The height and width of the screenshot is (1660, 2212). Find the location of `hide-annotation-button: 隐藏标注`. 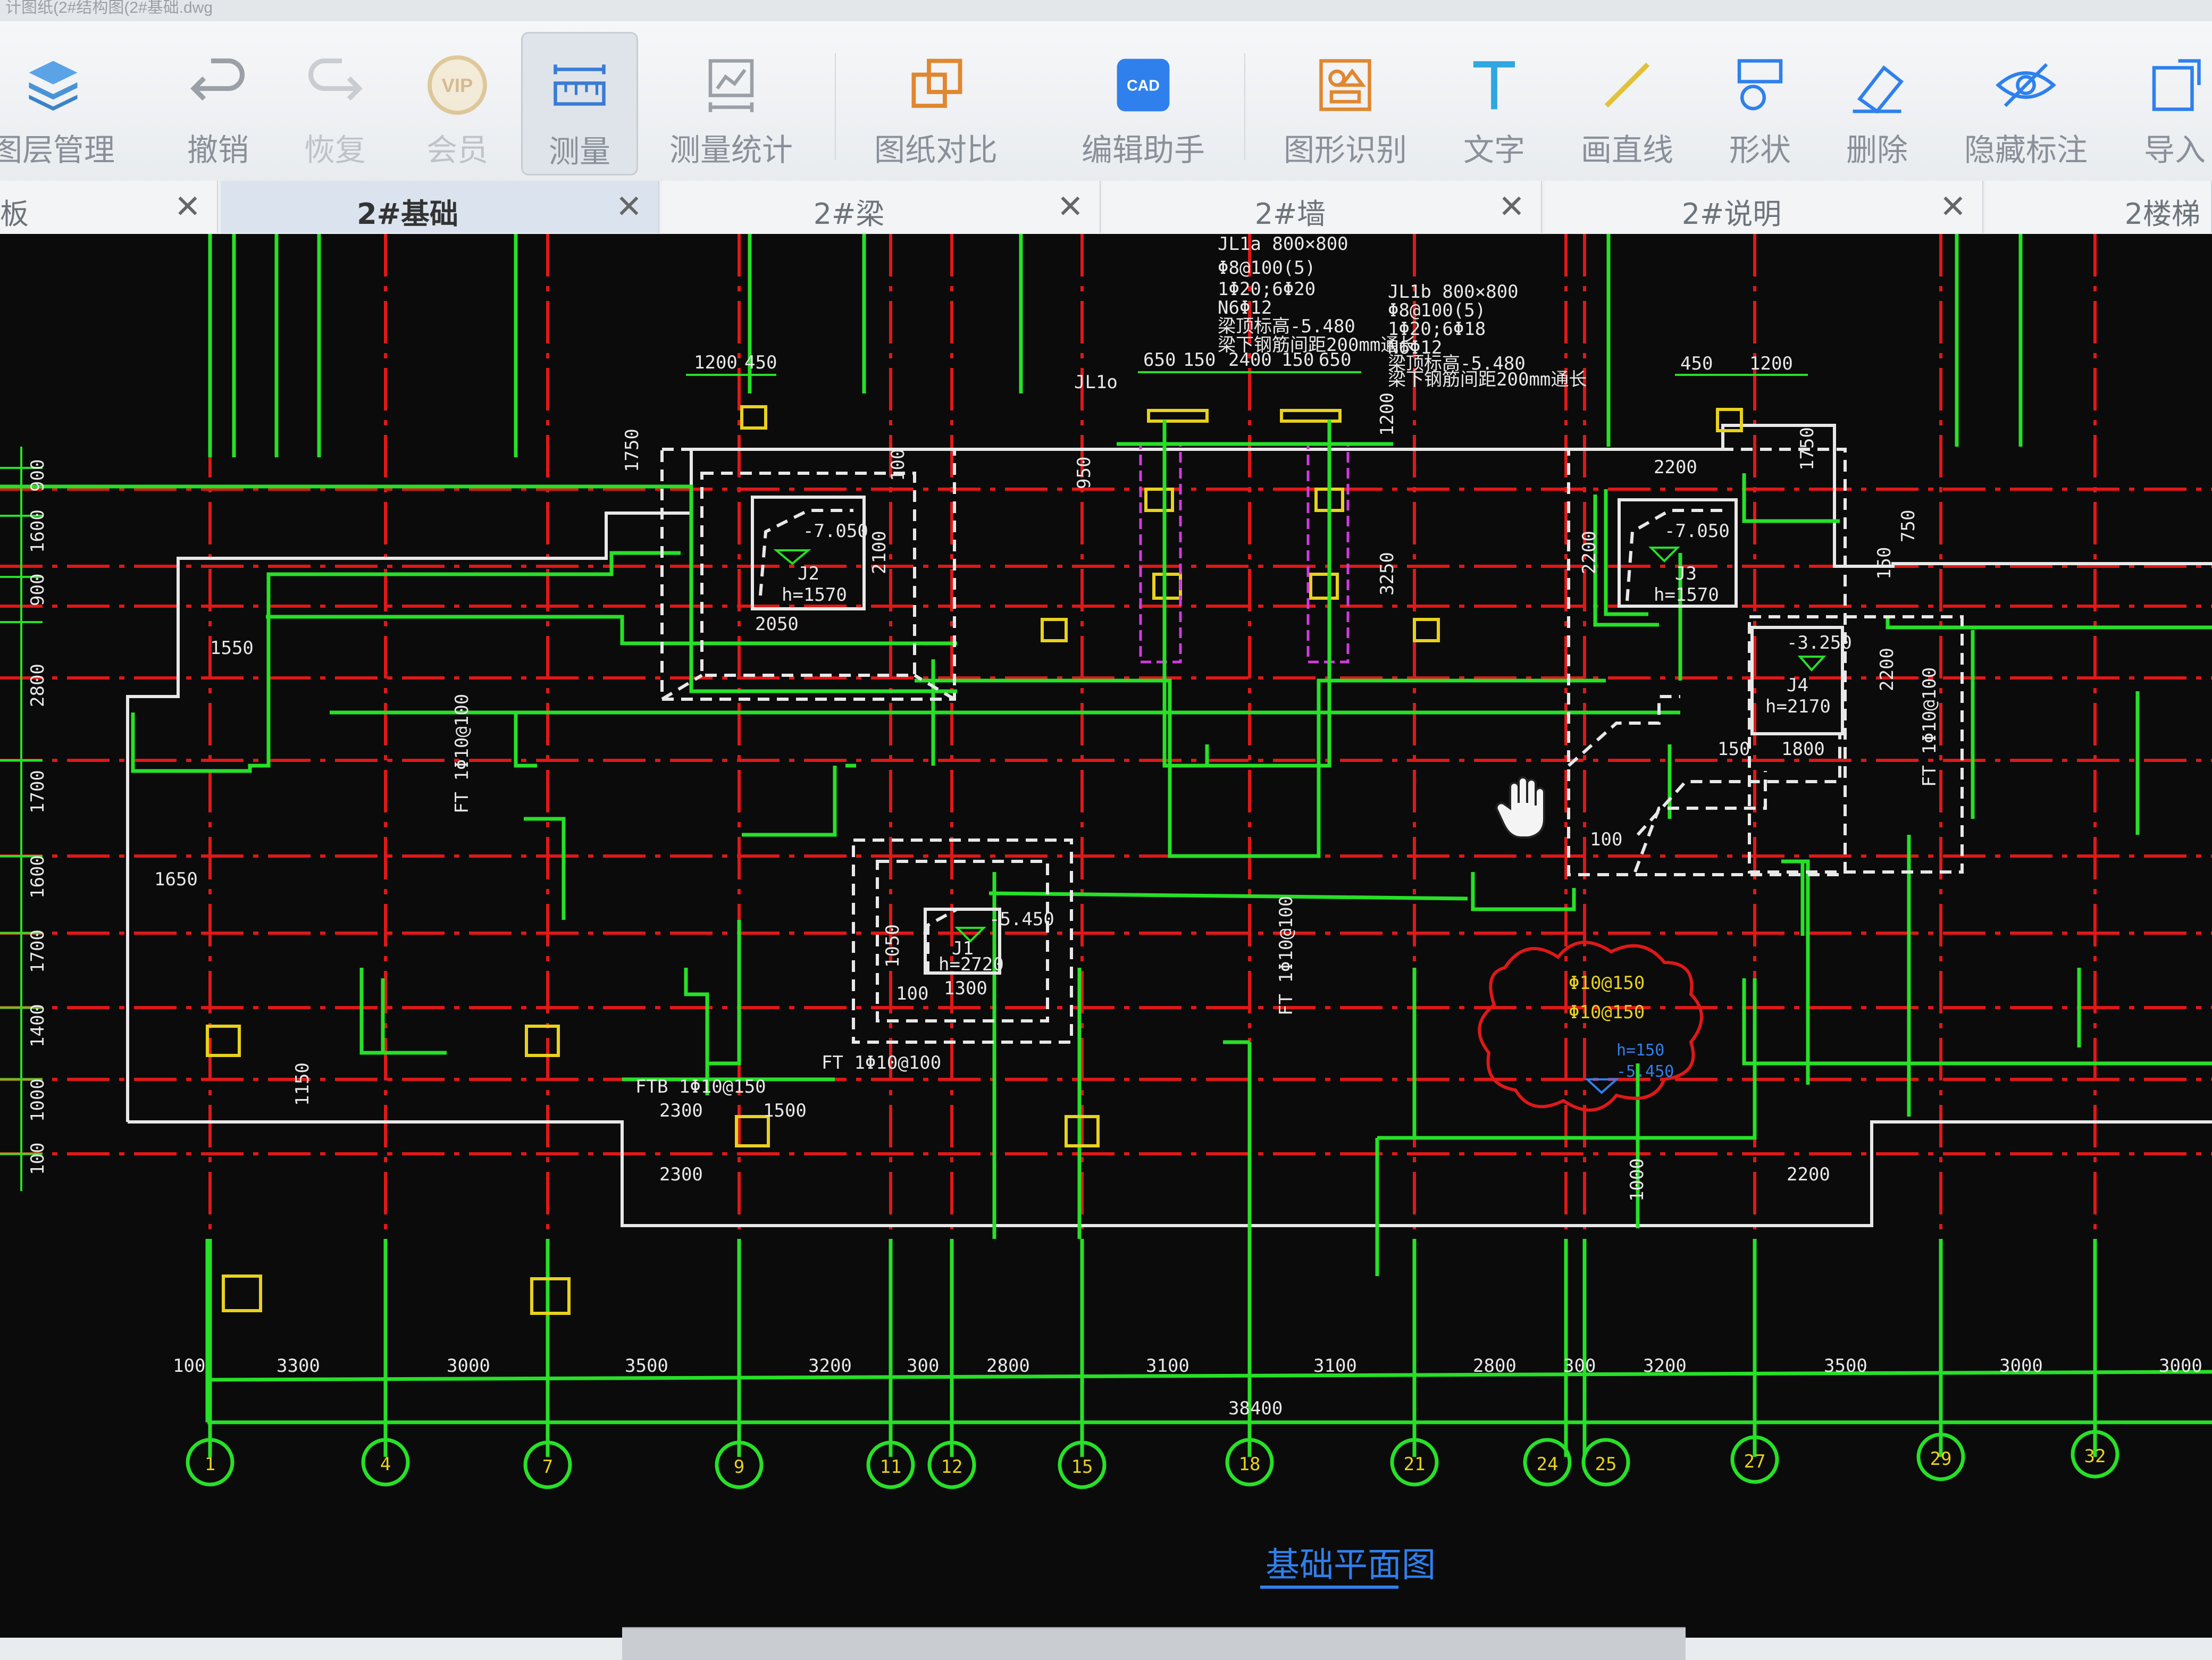

hide-annotation-button: 隐藏标注 is located at coordinates (2026, 103).